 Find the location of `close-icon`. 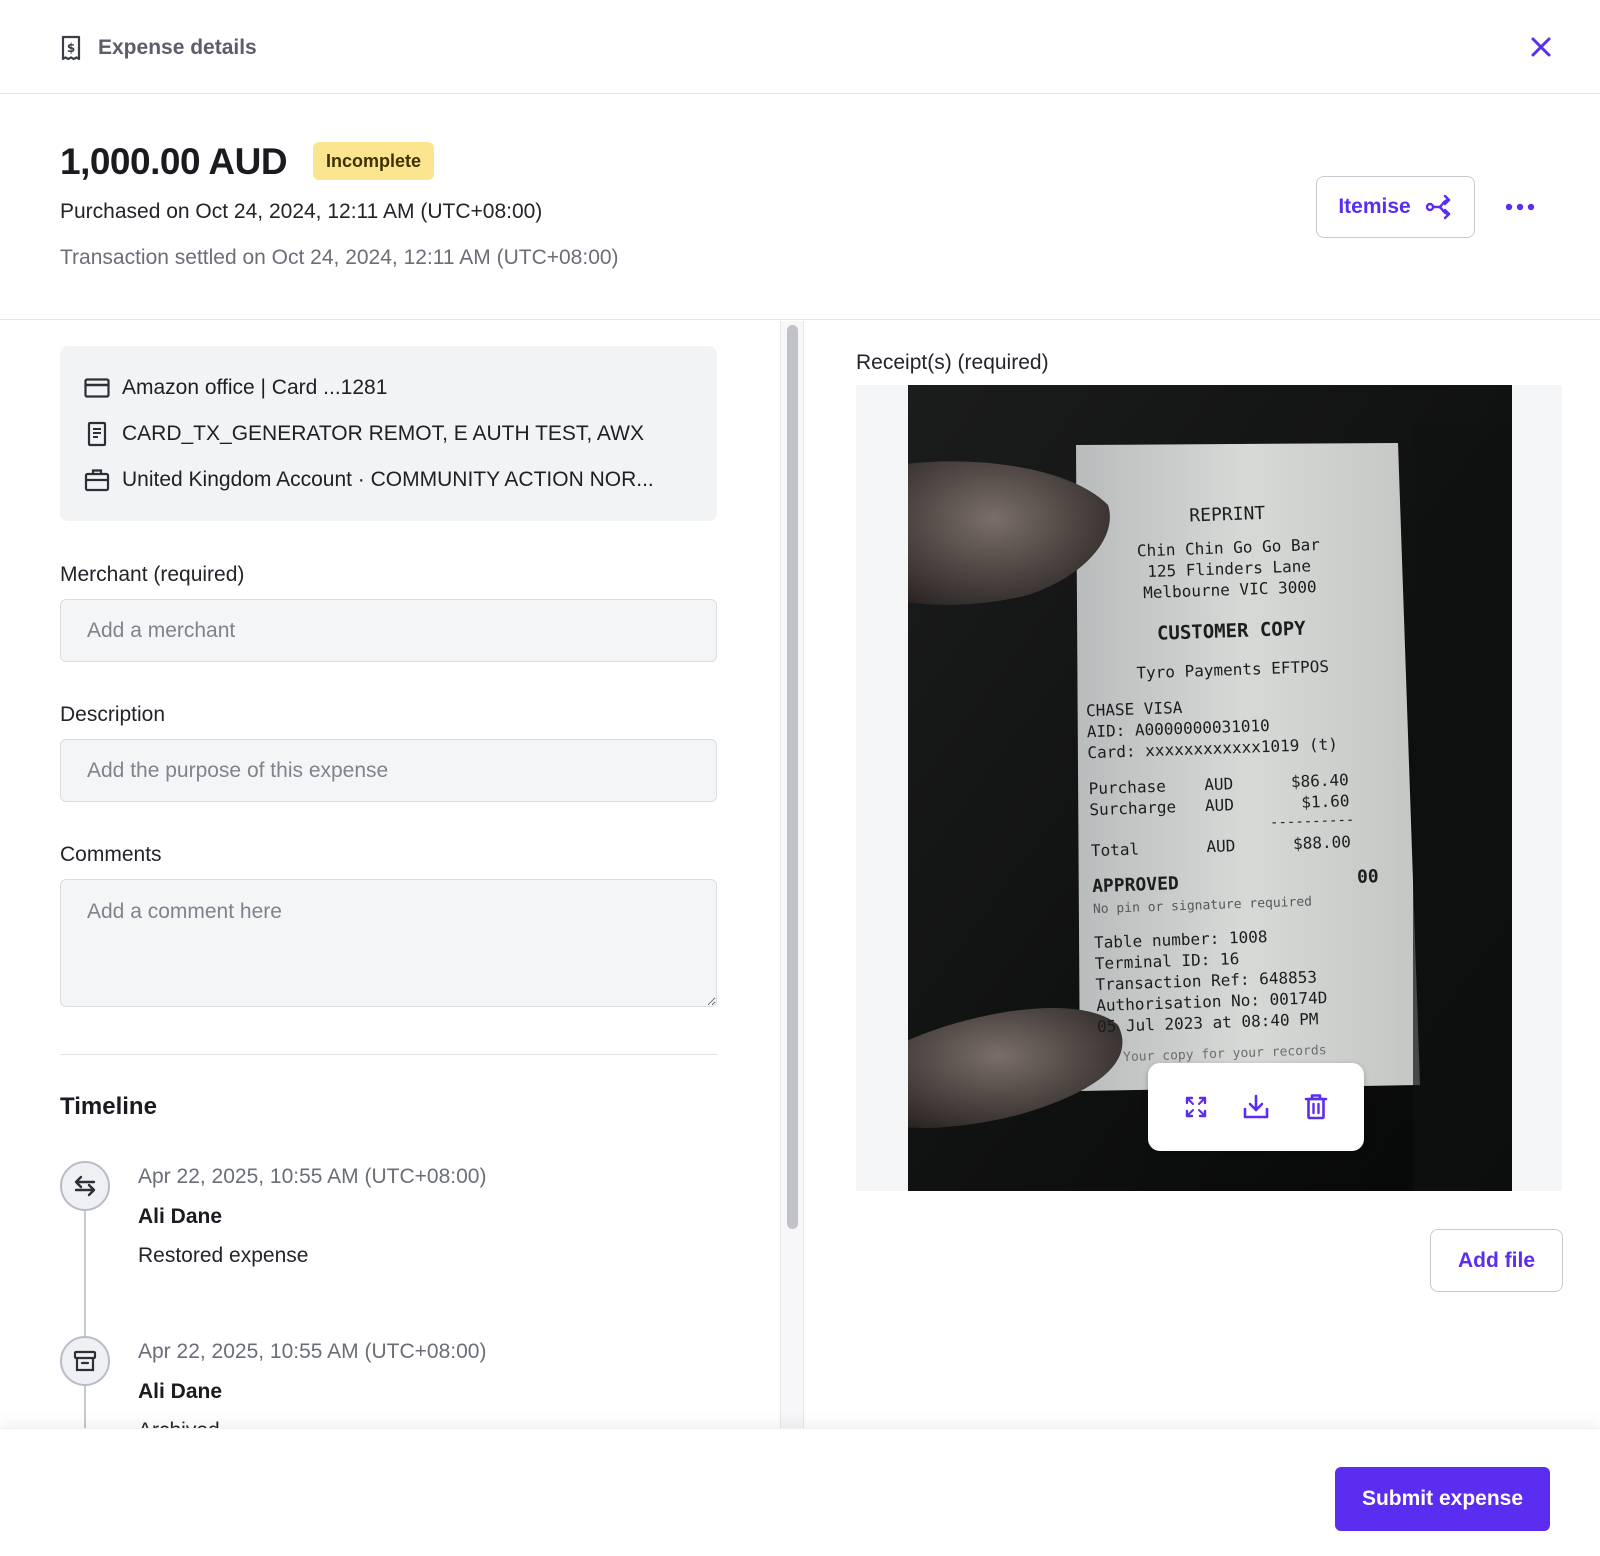

close-icon is located at coordinates (1541, 47).